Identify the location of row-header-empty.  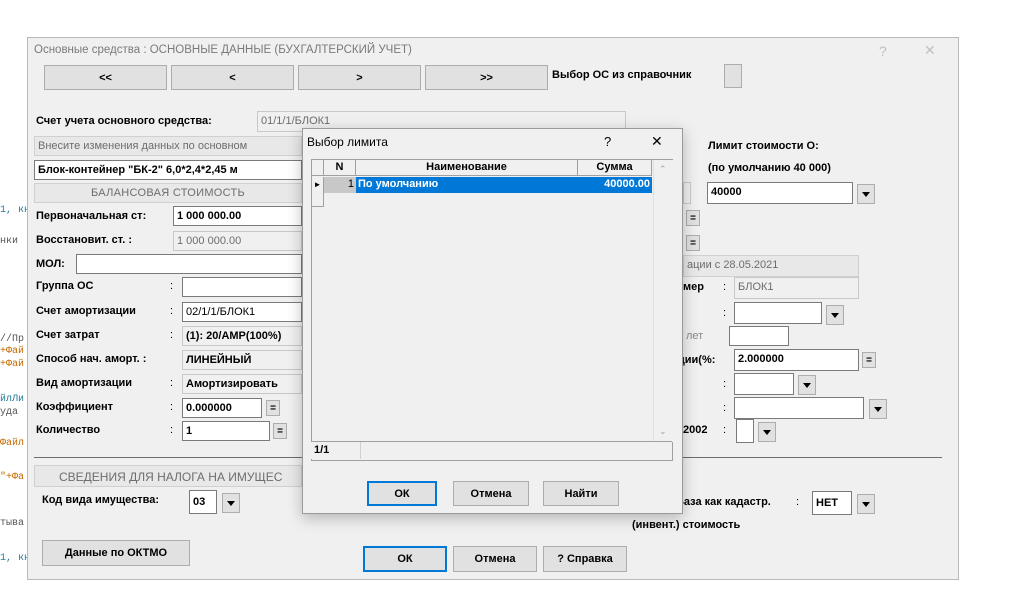
(318, 200).